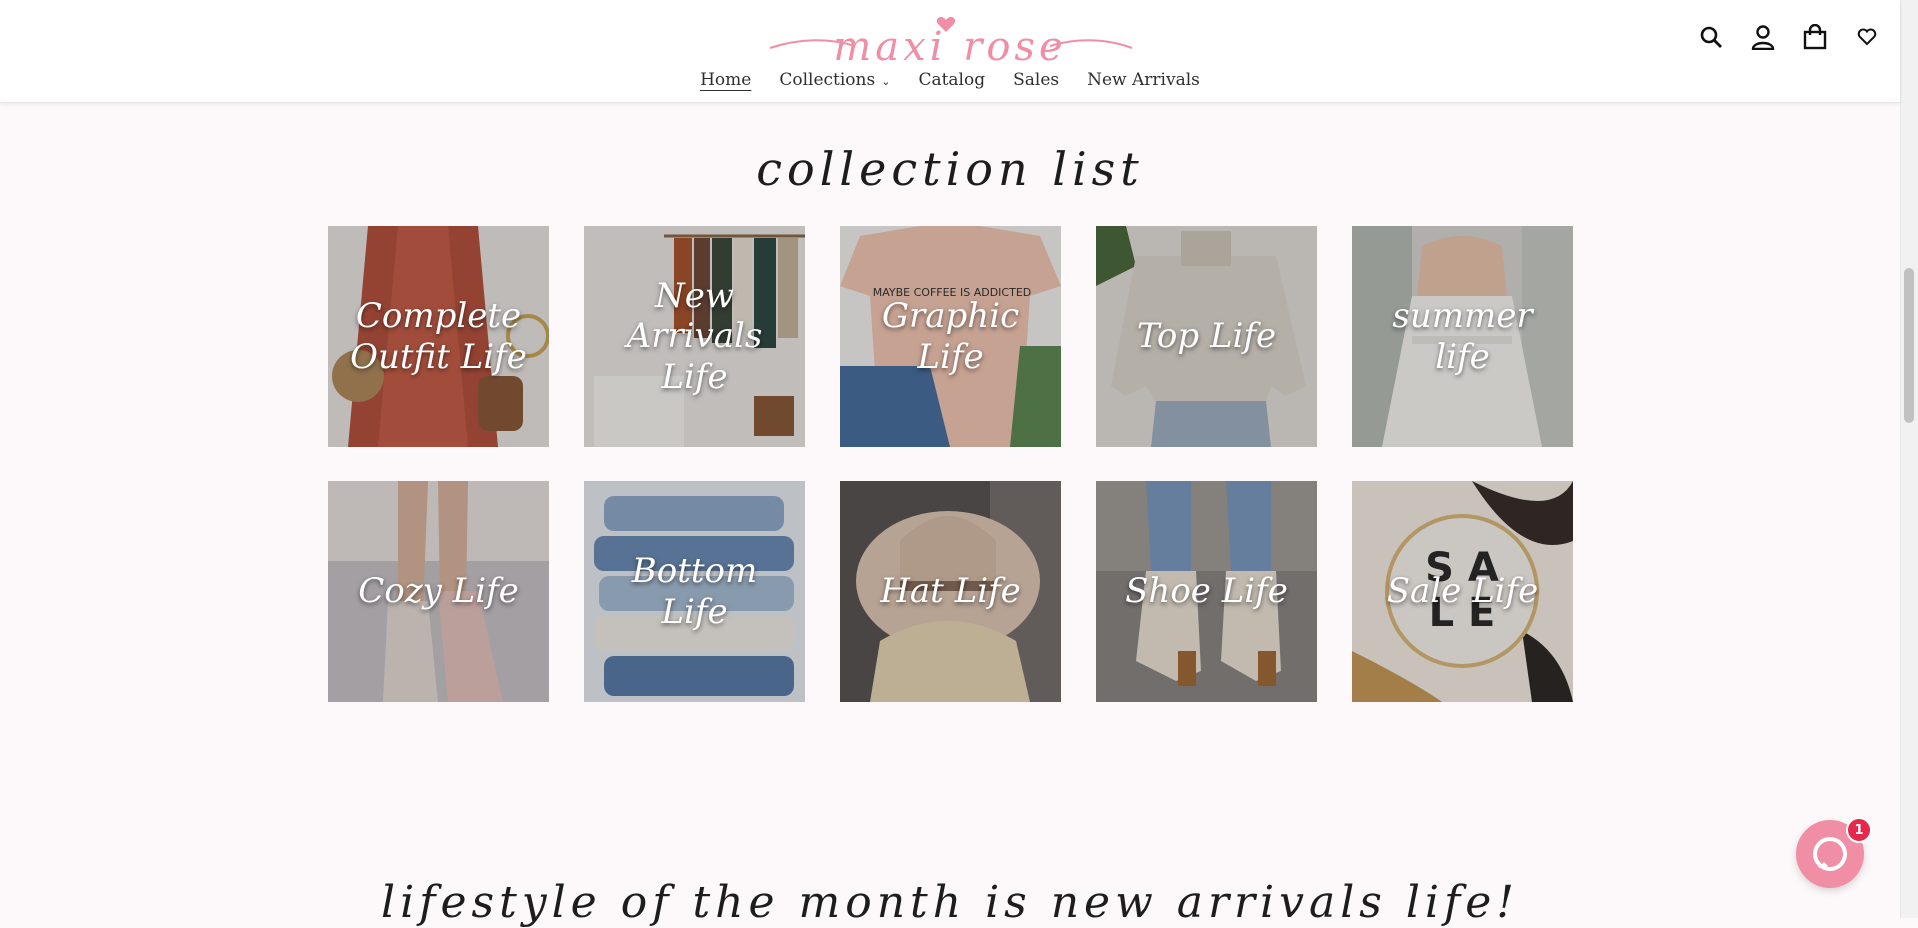 The width and height of the screenshot is (1918, 928). What do you see at coordinates (950, 169) in the screenshot?
I see `collection-list-title: collection list` at bounding box center [950, 169].